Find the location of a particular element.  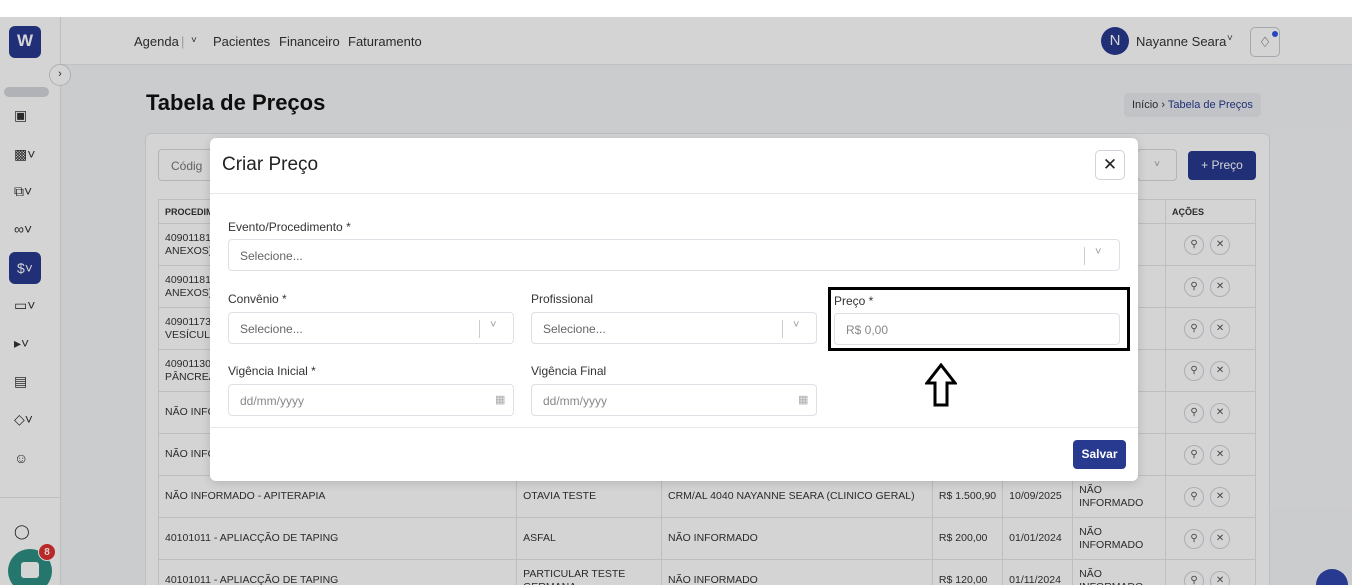

modal-header-divider is located at coordinates (674, 193).